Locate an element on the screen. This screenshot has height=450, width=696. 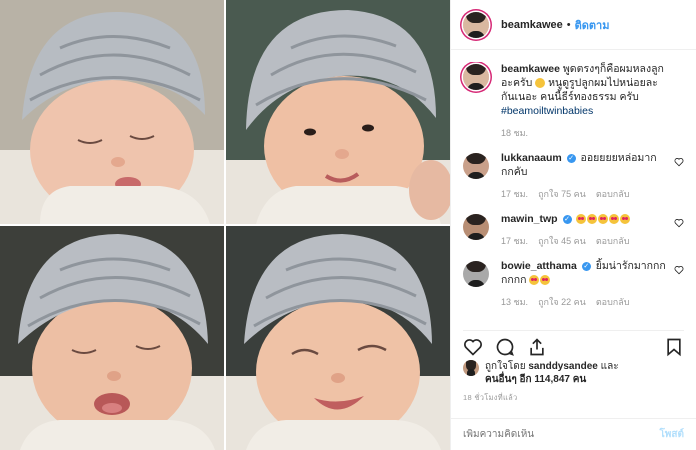
comment-icon is located at coordinates (505, 347).